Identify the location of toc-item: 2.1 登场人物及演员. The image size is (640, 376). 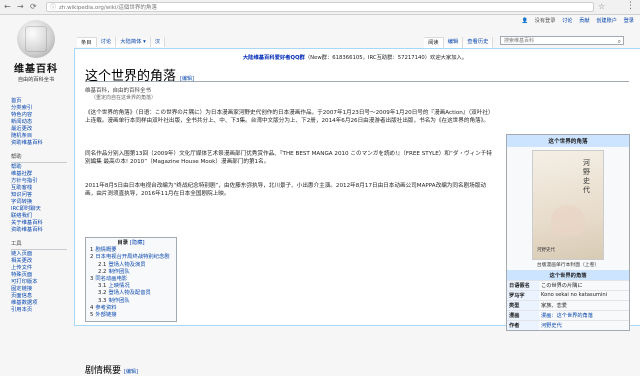
(131, 265).